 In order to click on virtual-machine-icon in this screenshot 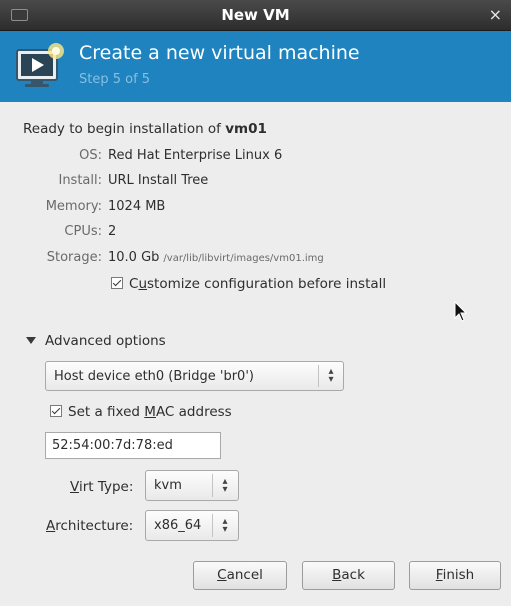, I will do `click(40, 65)`.